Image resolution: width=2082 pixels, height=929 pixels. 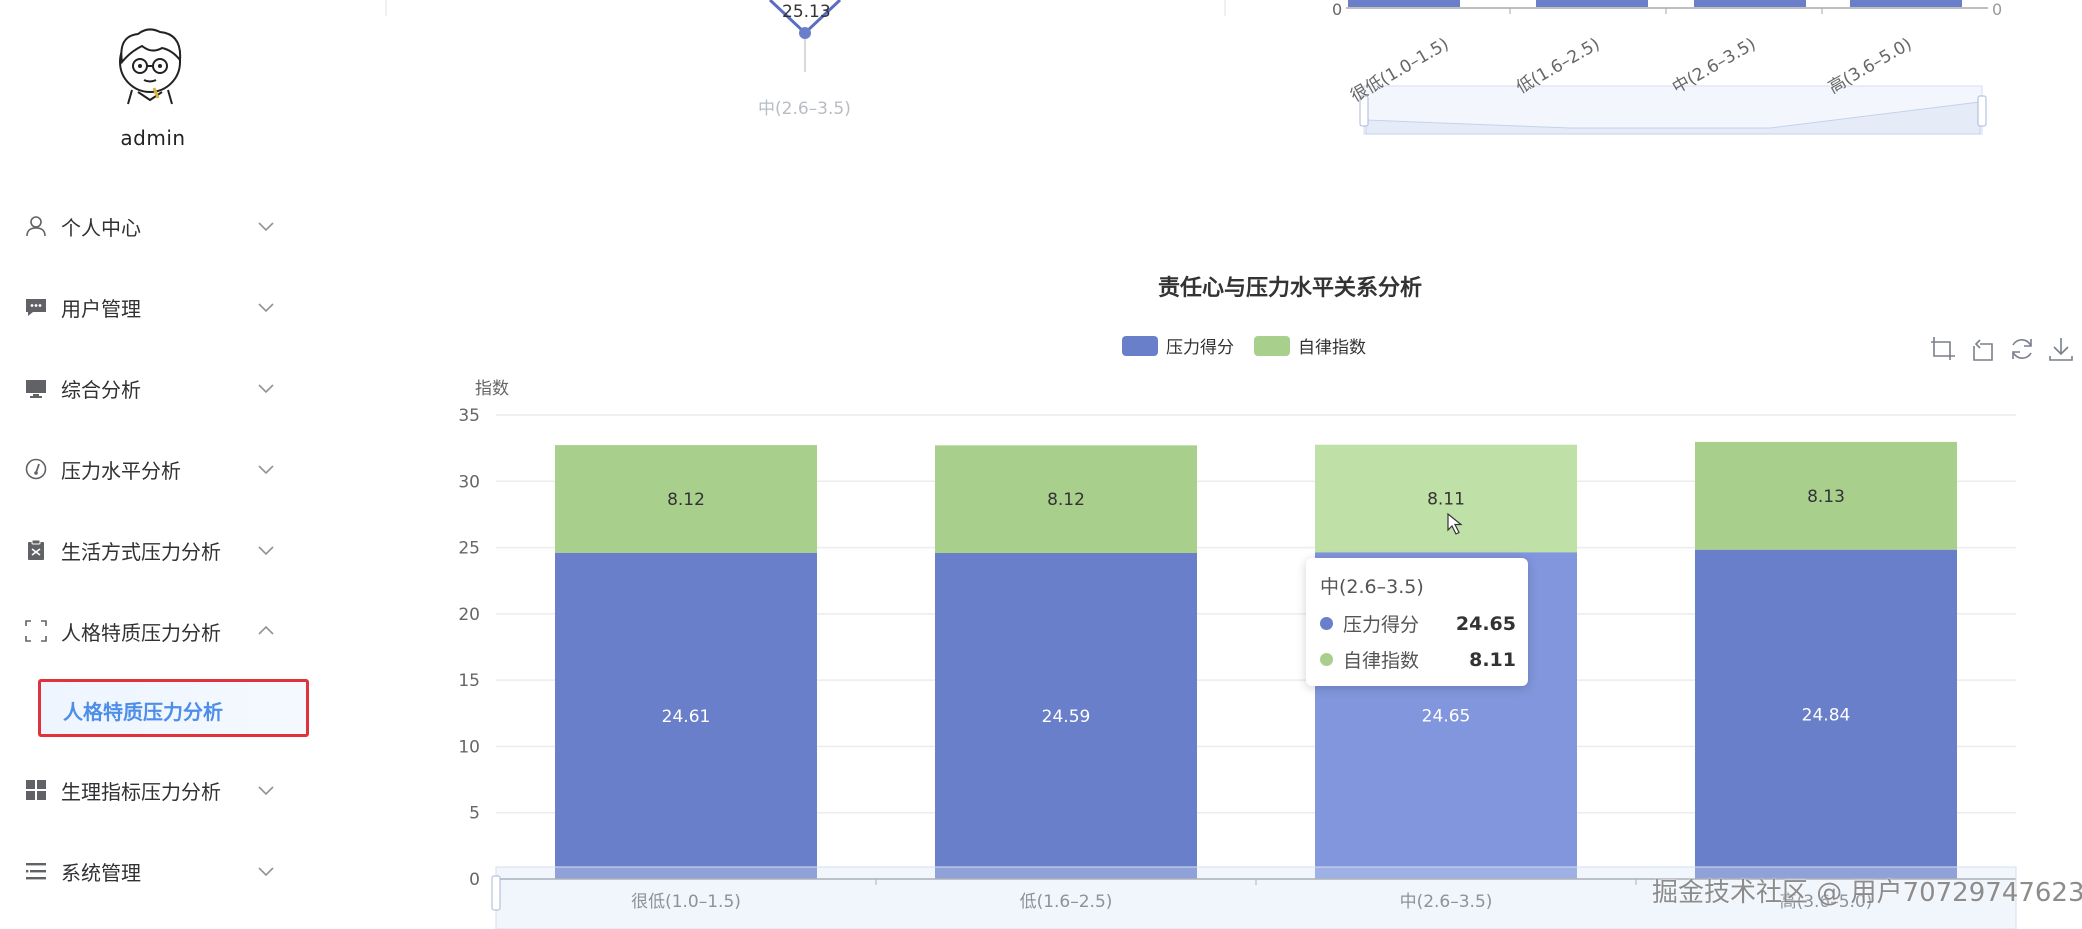 I want to click on y-tick-label: 35, so click(x=469, y=416).